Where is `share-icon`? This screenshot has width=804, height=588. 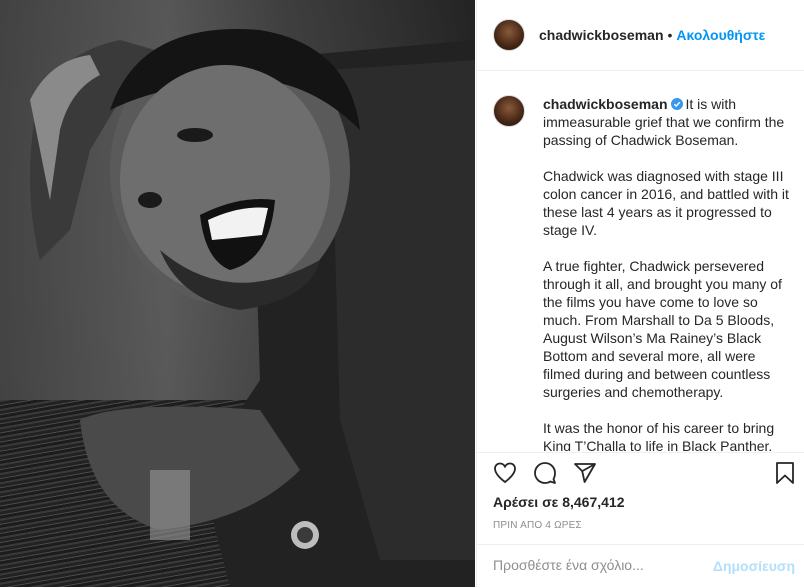 share-icon is located at coordinates (585, 473).